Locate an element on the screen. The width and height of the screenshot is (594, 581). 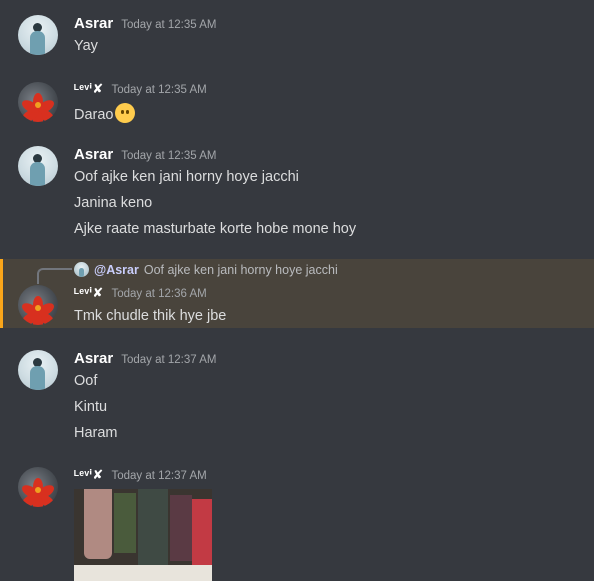
message-text: Kintu is located at coordinates (91, 407).